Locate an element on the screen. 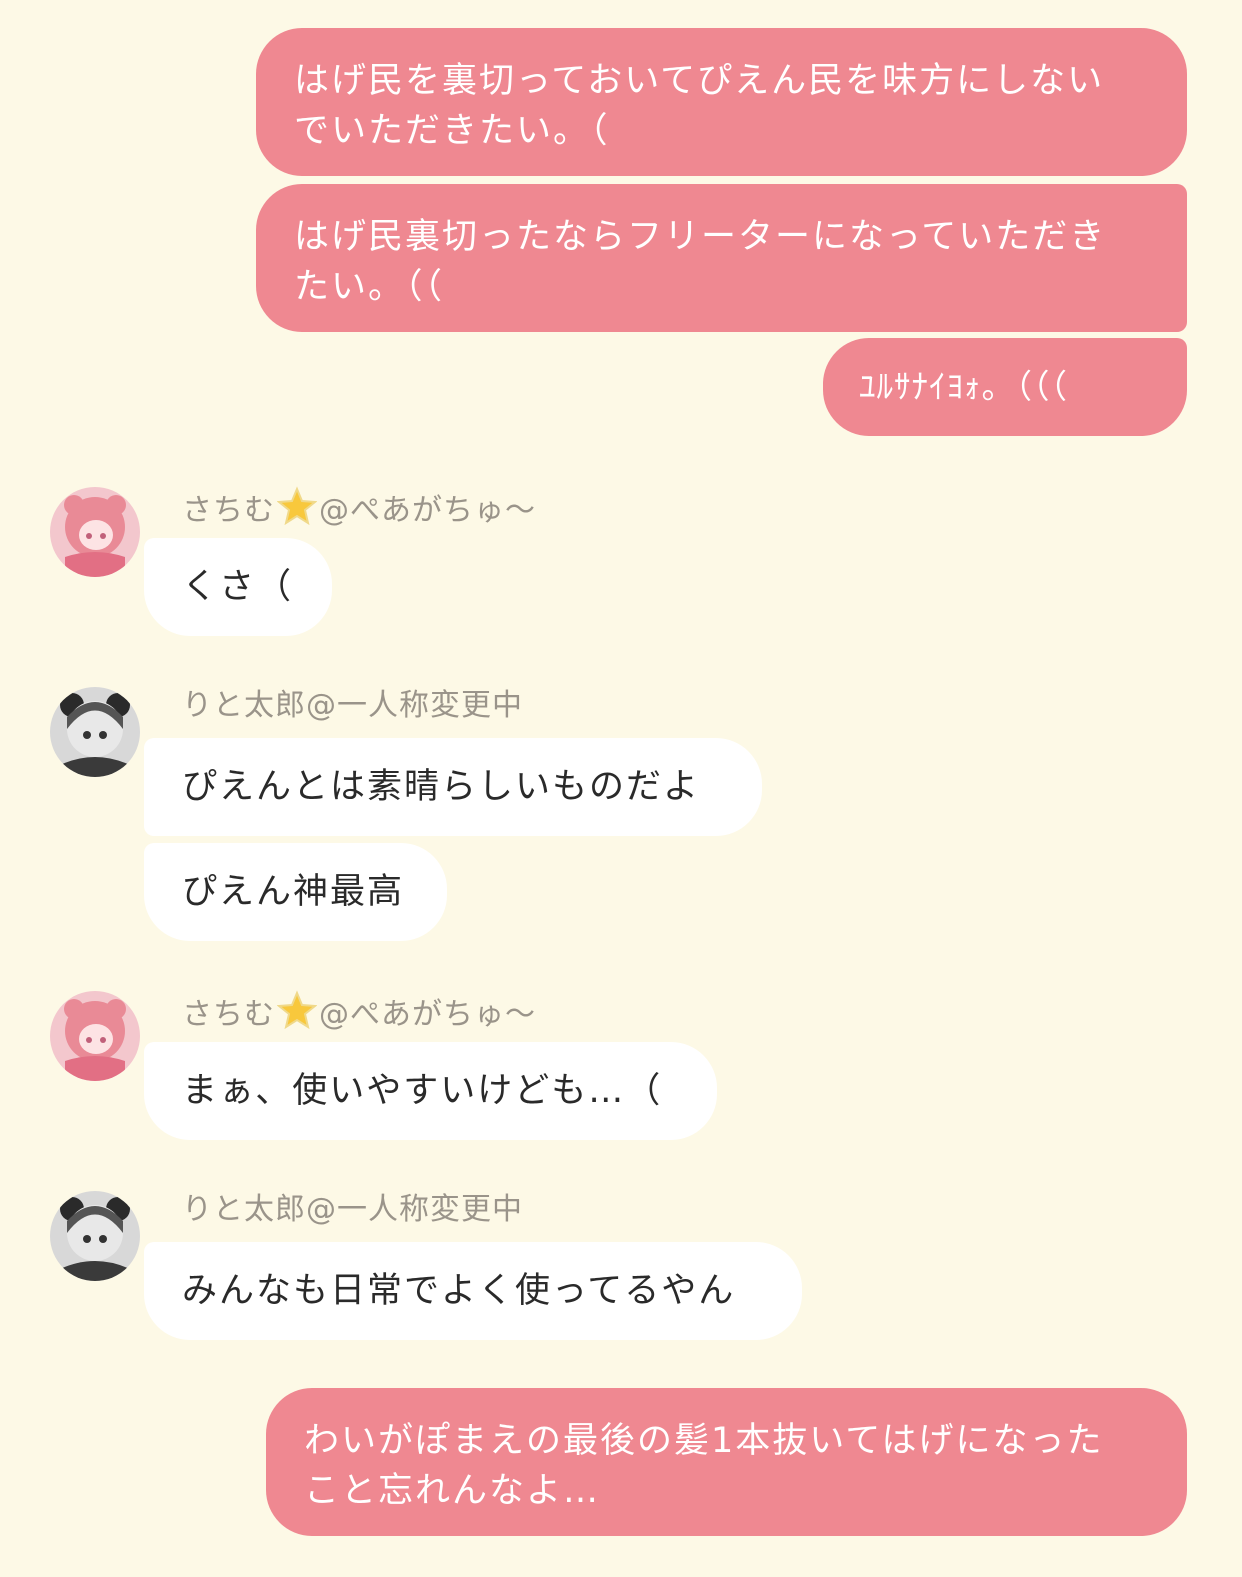 The image size is (1242, 1577). incoming-message: ぴえん神最高 is located at coordinates (295, 892).